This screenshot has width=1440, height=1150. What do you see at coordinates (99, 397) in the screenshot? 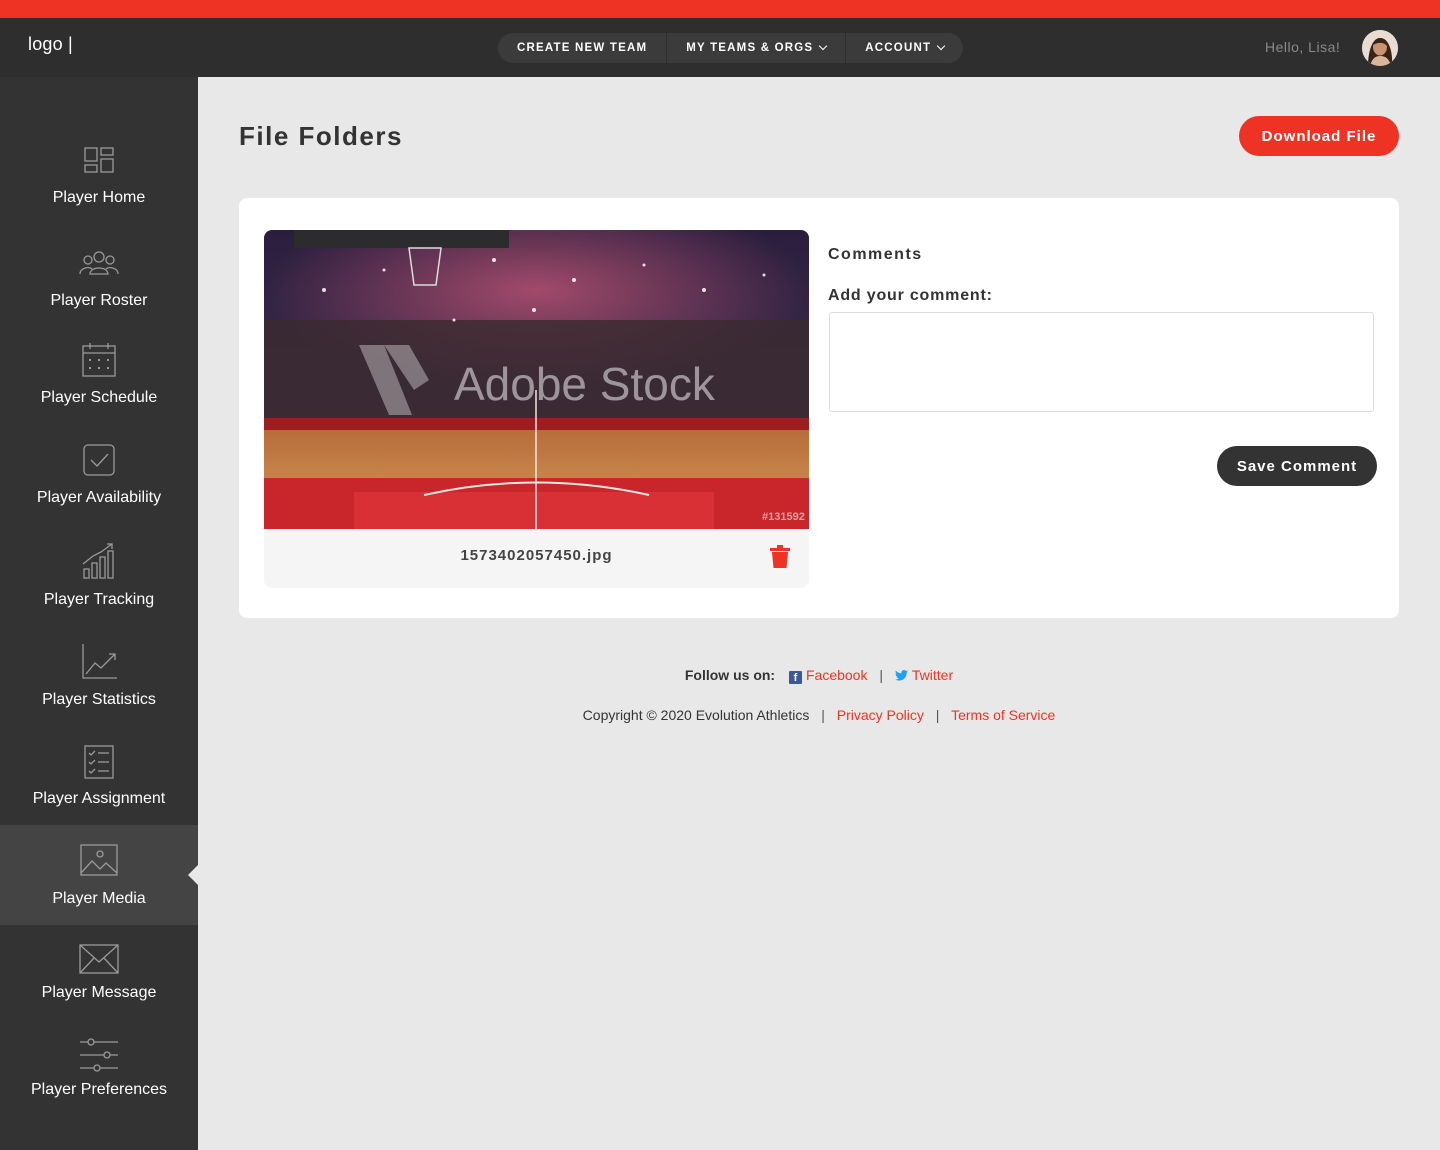
I see `sidebar-item-label: Player Schedule` at bounding box center [99, 397].